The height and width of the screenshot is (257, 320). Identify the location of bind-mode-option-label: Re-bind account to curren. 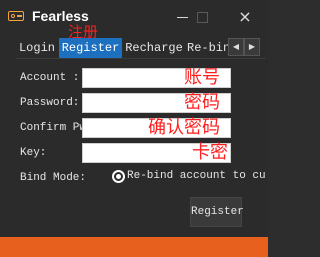
(196, 176).